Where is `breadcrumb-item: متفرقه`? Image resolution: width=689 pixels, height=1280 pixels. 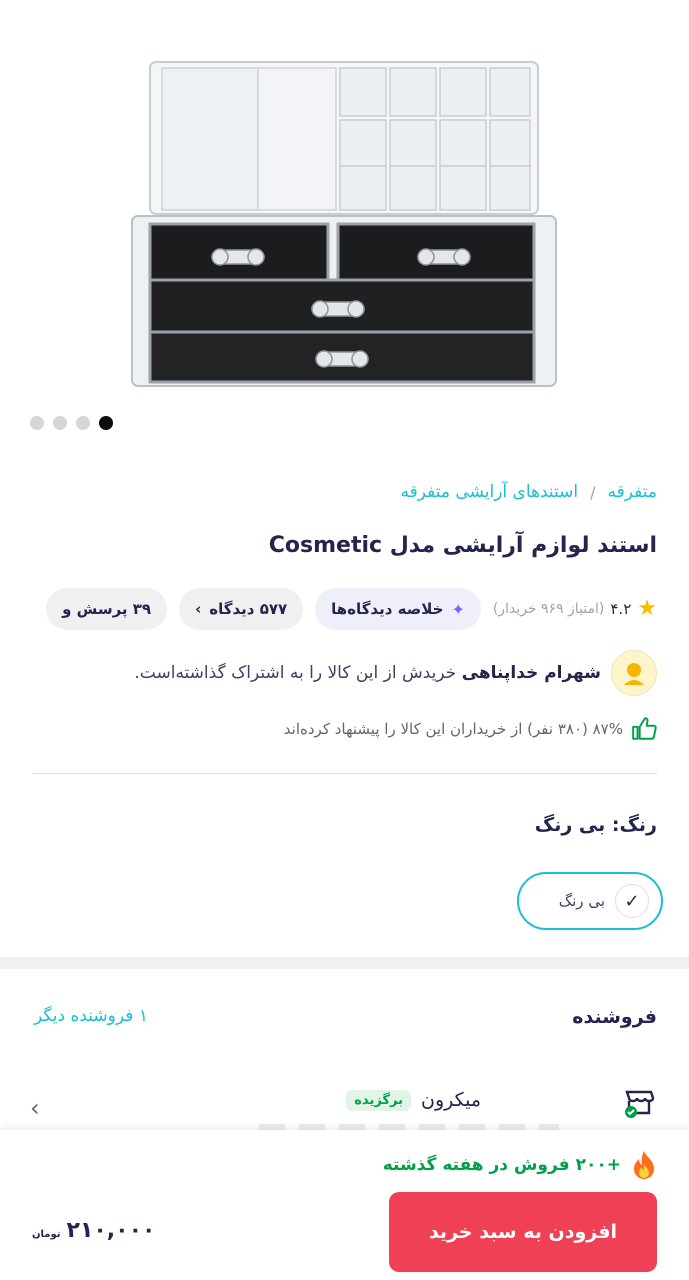 breadcrumb-item: متفرقه is located at coordinates (632, 492).